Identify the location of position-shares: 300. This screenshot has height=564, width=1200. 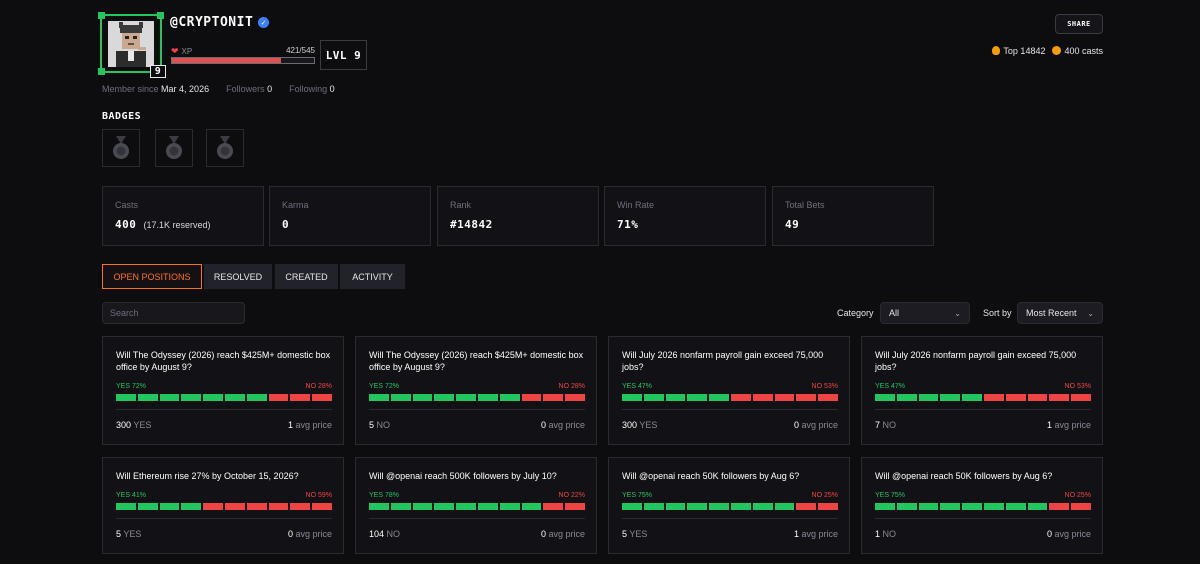
(124, 425).